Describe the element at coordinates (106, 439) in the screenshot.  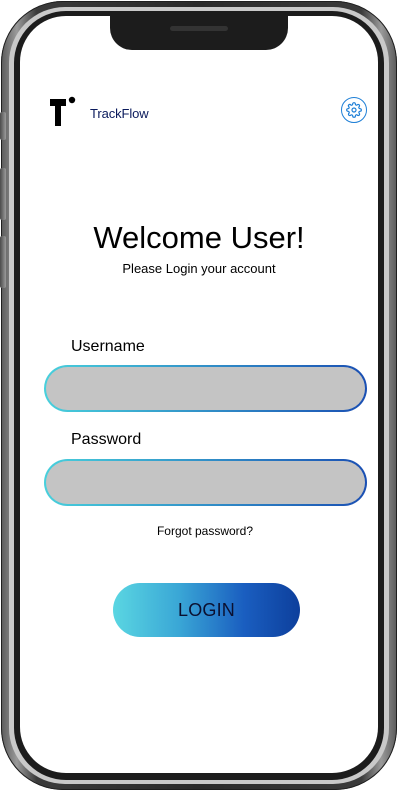
I see `password-label: Password` at that location.